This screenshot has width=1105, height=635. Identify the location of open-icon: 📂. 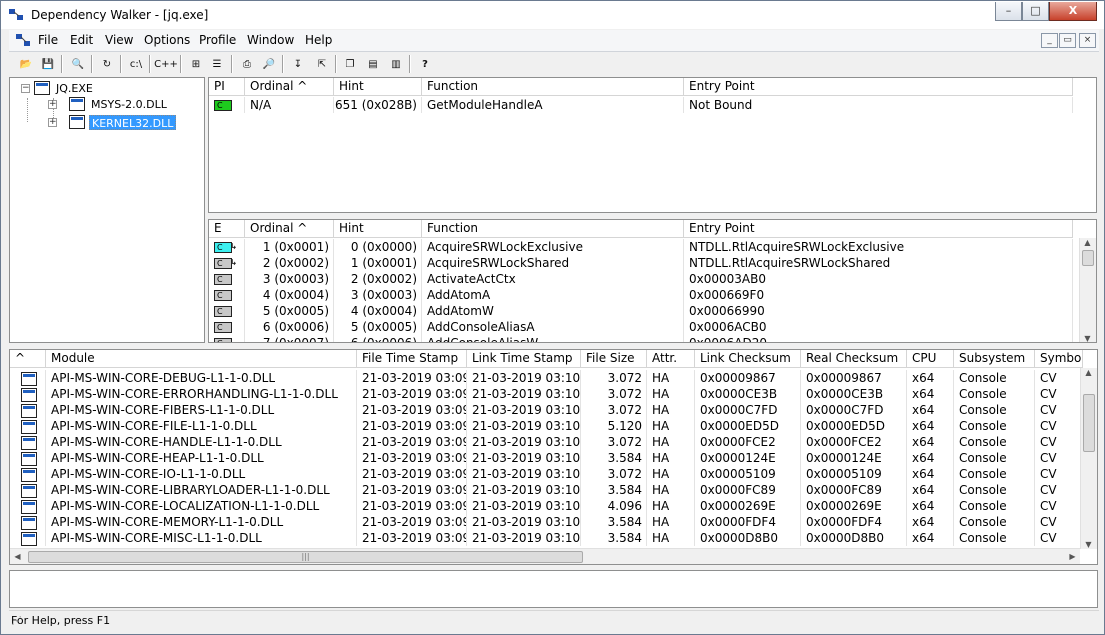
(26, 64).